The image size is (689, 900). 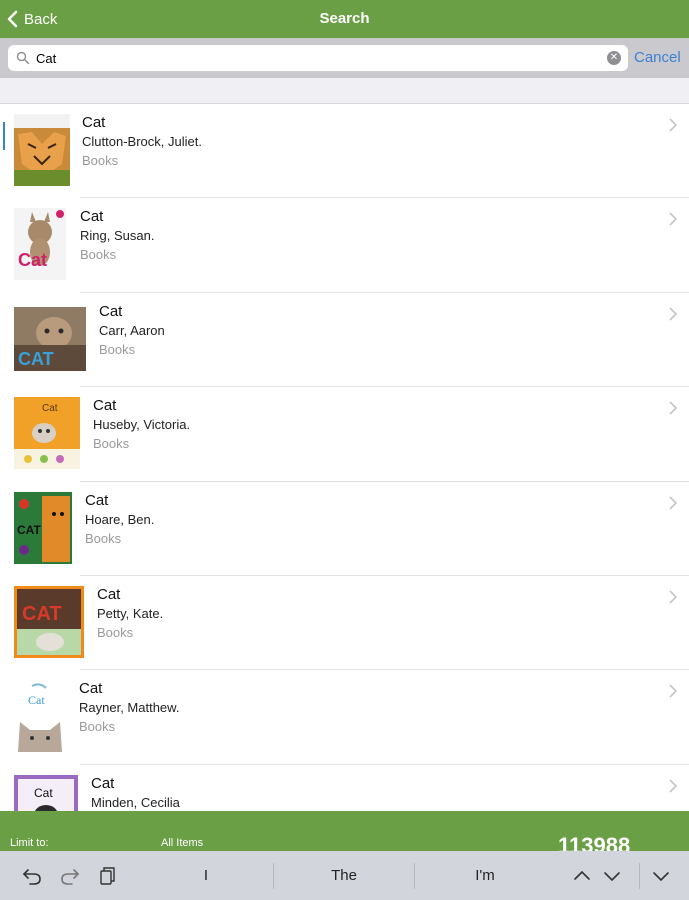 I want to click on list-item: CAT Cat Hoare, Ben. Books, so click(x=344, y=529).